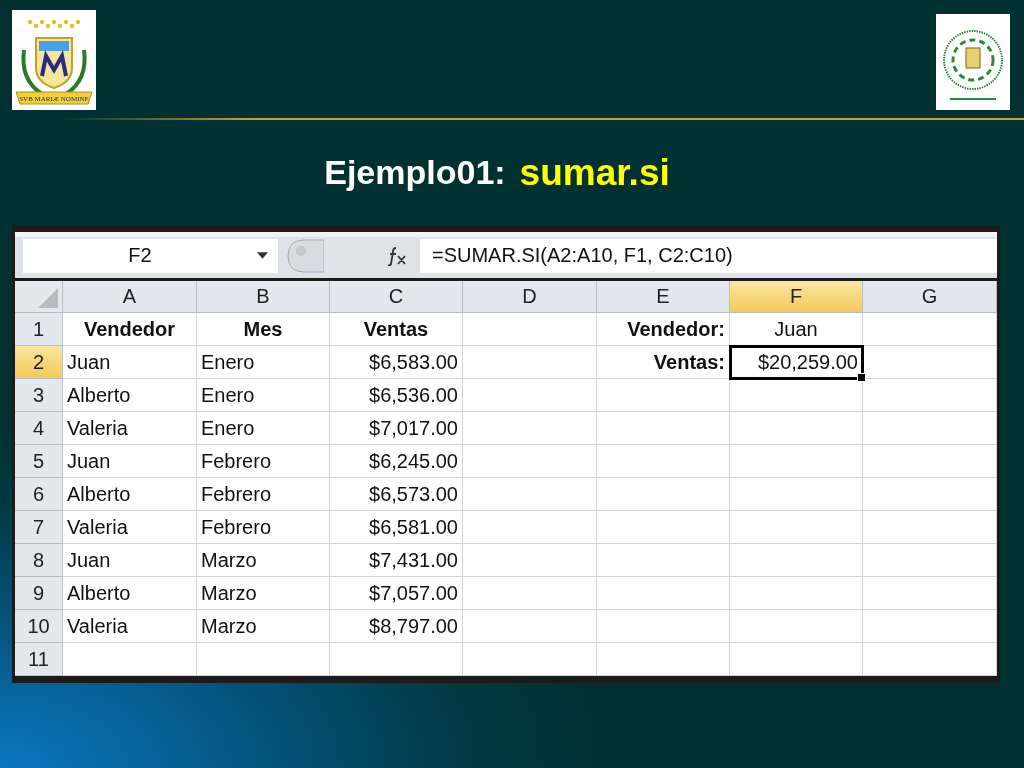 The height and width of the screenshot is (768, 1024). I want to click on resize-handle-icon, so click(304, 255).